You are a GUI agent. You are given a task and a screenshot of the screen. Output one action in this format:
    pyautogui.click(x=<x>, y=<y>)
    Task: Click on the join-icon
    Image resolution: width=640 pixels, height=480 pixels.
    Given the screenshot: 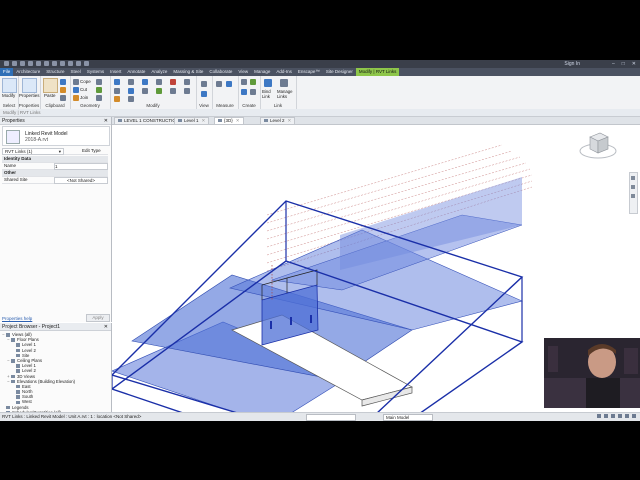 What is the action you would take?
    pyautogui.click(x=76, y=98)
    